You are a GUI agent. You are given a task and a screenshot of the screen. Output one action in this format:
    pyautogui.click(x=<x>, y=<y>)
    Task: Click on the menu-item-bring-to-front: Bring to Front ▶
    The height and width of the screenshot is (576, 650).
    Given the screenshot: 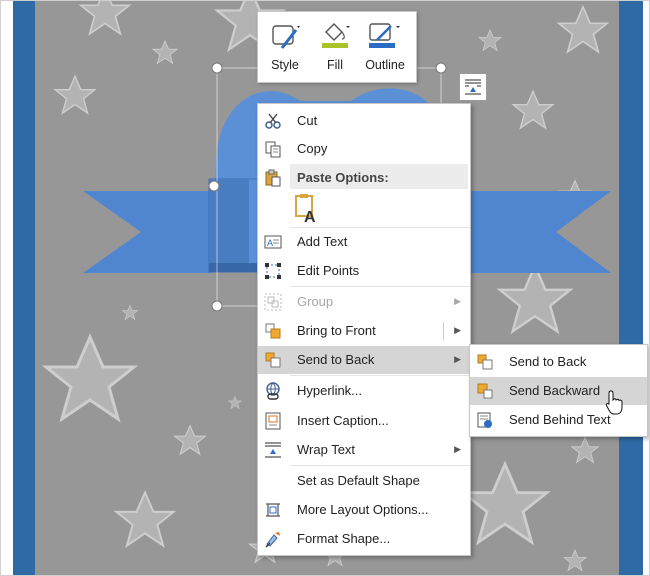 What is the action you would take?
    pyautogui.click(x=364, y=331)
    